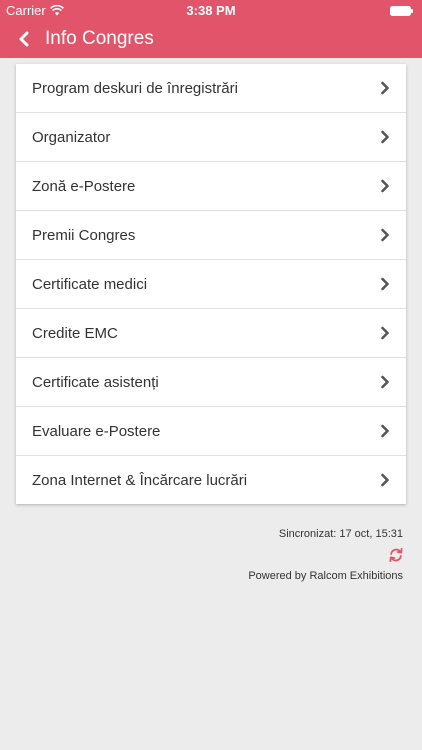  I want to click on status-time: 3:38 PM, so click(211, 10).